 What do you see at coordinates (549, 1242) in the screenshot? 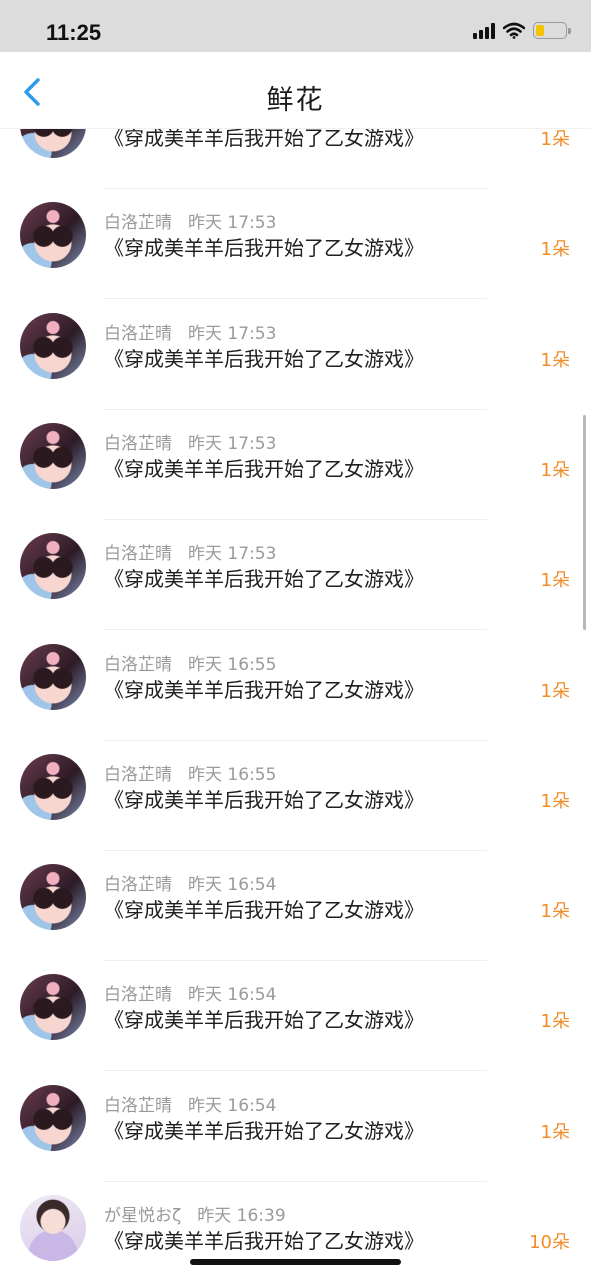
I see `flower-count: 10朵` at bounding box center [549, 1242].